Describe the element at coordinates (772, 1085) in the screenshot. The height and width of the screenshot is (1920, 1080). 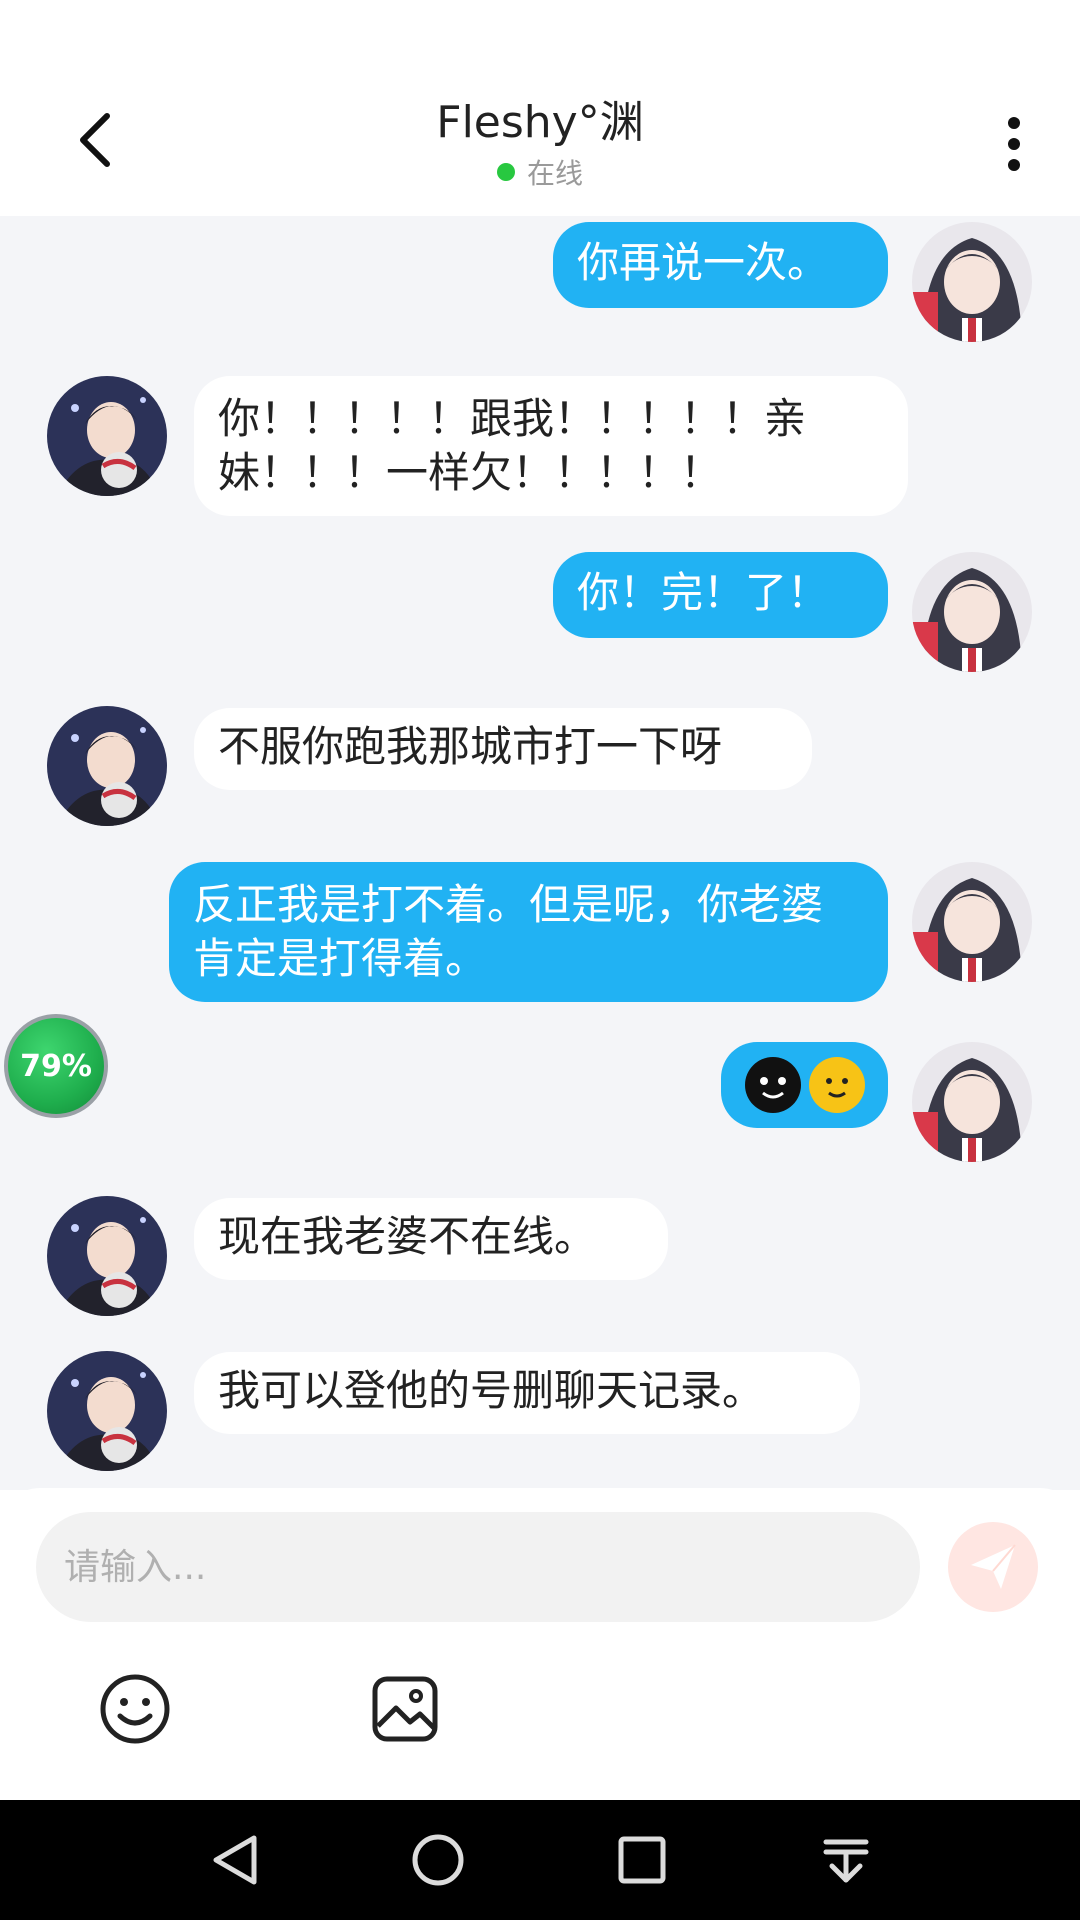
I see `black-face-emoji` at that location.